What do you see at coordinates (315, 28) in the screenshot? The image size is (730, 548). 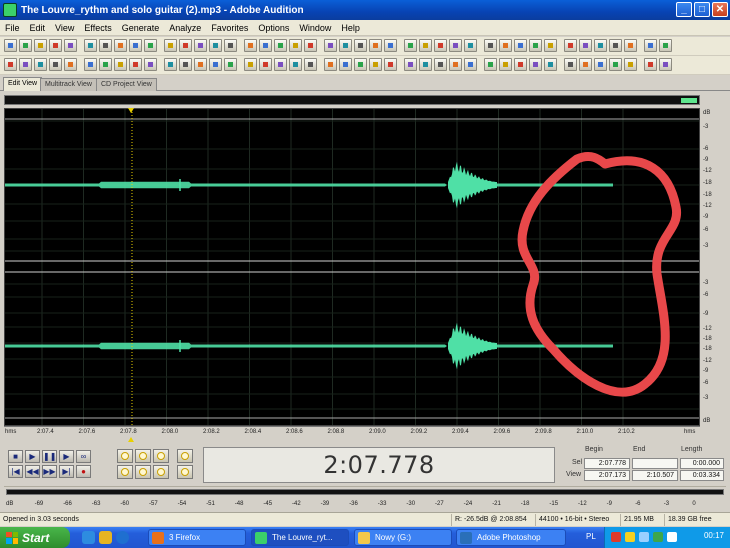 I see `menu-window: Window` at bounding box center [315, 28].